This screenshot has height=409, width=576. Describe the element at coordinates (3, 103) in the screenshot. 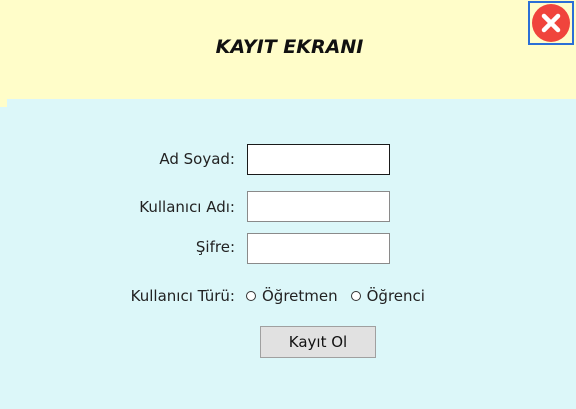

I see `header-notch` at that location.